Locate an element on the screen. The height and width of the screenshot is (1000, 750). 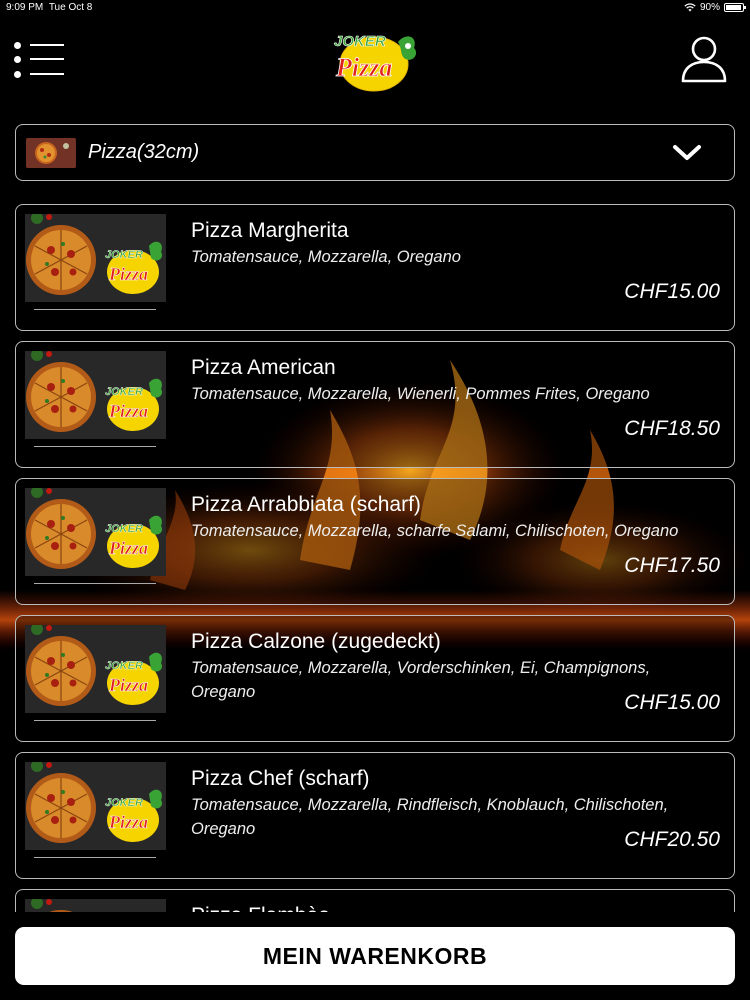
battery-icon is located at coordinates (735, 7).